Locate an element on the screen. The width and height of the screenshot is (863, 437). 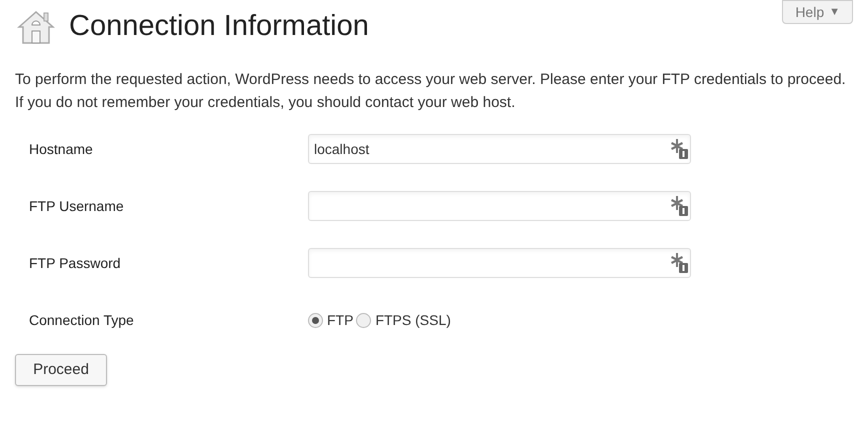
field-label: Hostname is located at coordinates (61, 149).